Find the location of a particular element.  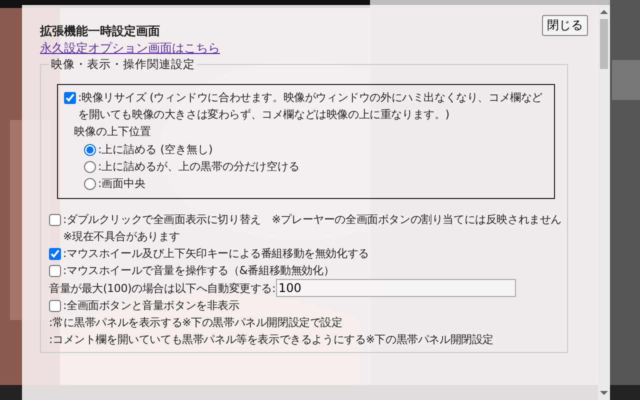

checkbox-label: :マウスホイールで音量を操作する（&番組移動無効化） is located at coordinates (198, 271).